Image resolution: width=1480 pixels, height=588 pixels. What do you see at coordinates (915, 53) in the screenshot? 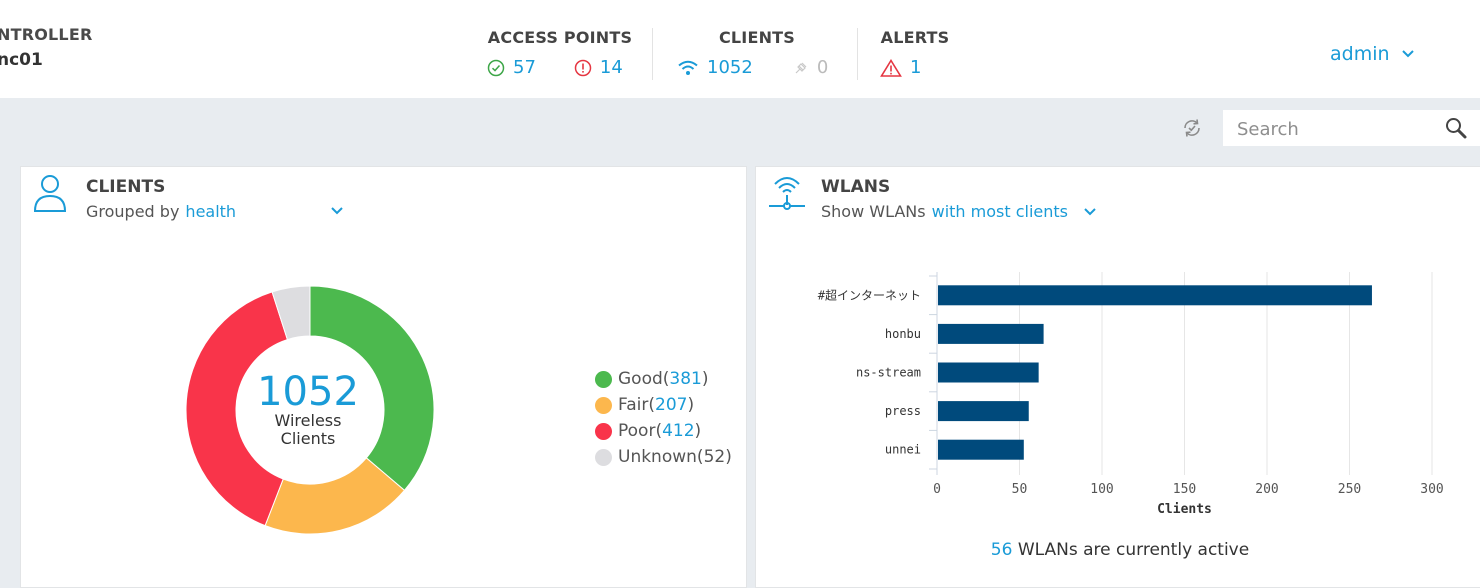
I see `alerts-summary: ALERTS 1` at bounding box center [915, 53].